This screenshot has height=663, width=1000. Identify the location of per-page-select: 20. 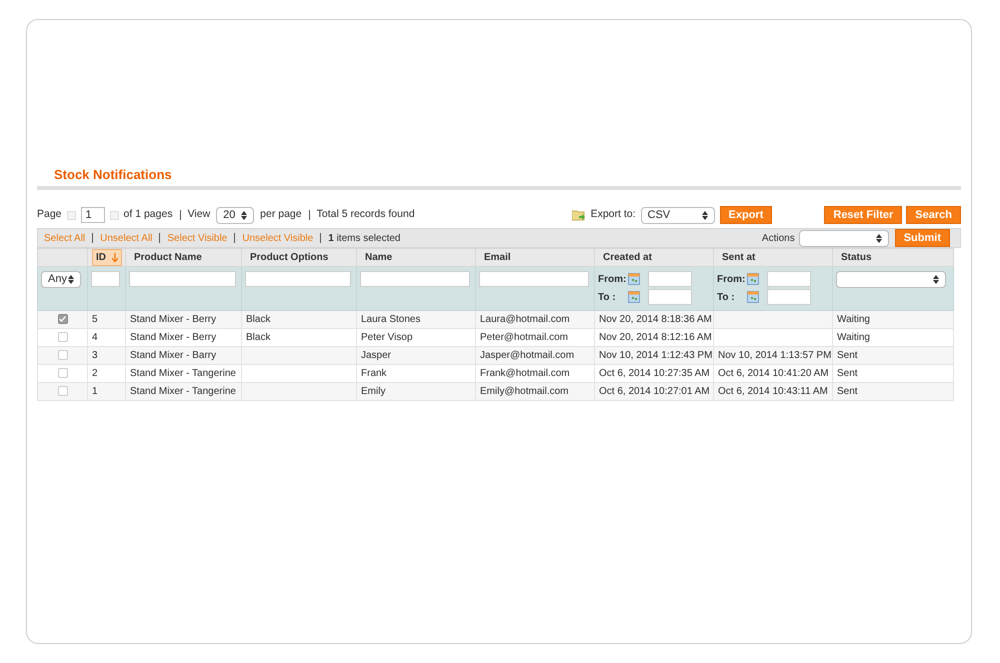
(235, 215).